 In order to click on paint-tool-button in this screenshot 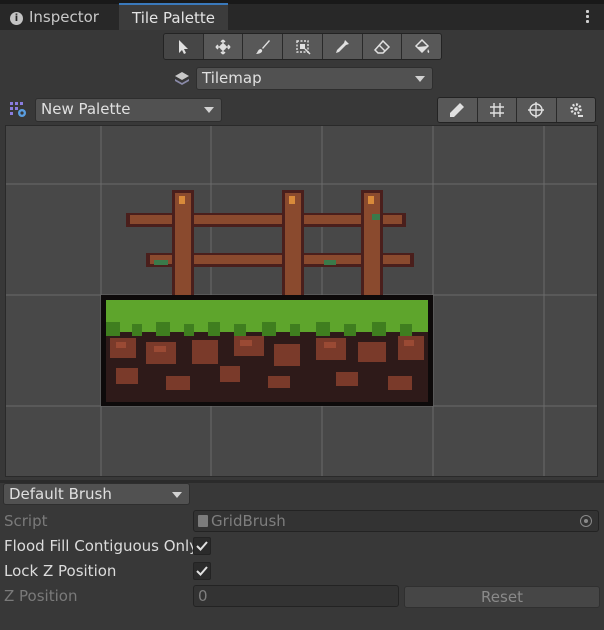, I will do `click(263, 46)`.